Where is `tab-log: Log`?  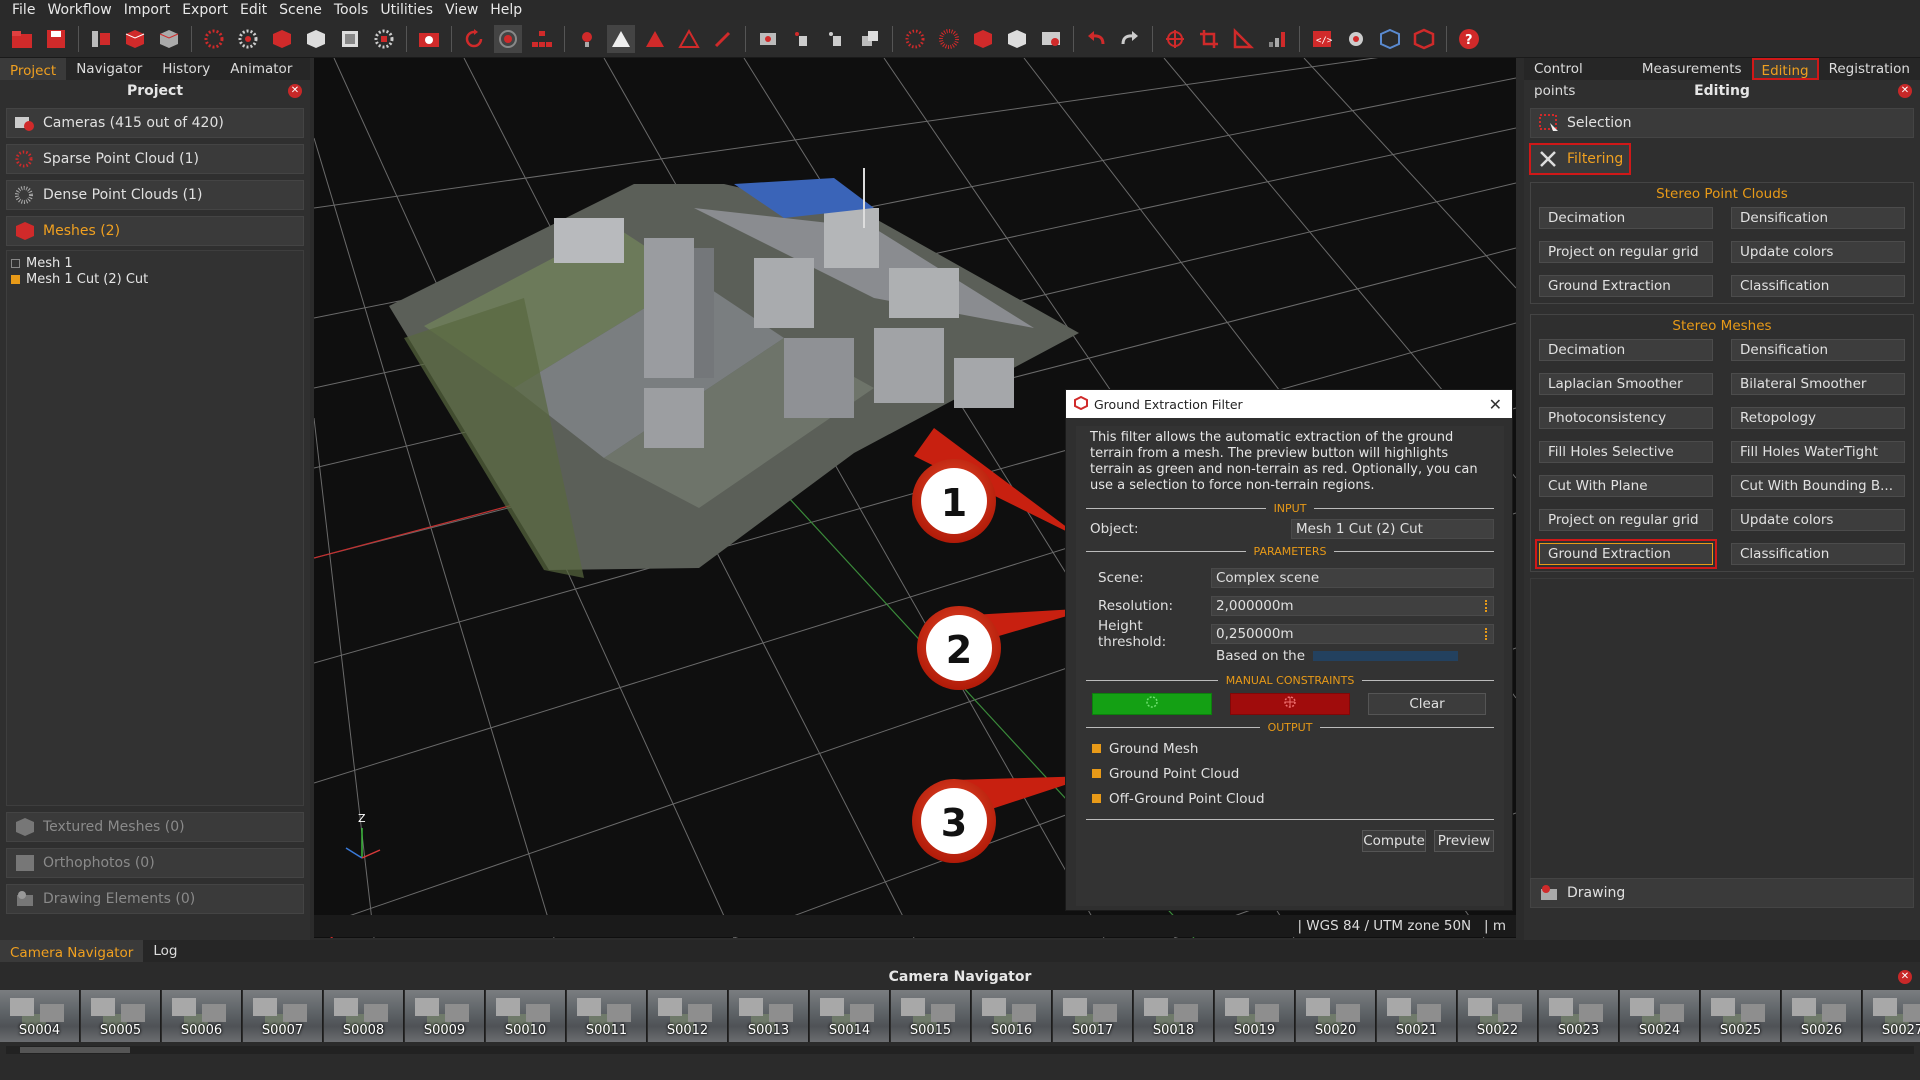
tab-log: Log is located at coordinates (165, 951).